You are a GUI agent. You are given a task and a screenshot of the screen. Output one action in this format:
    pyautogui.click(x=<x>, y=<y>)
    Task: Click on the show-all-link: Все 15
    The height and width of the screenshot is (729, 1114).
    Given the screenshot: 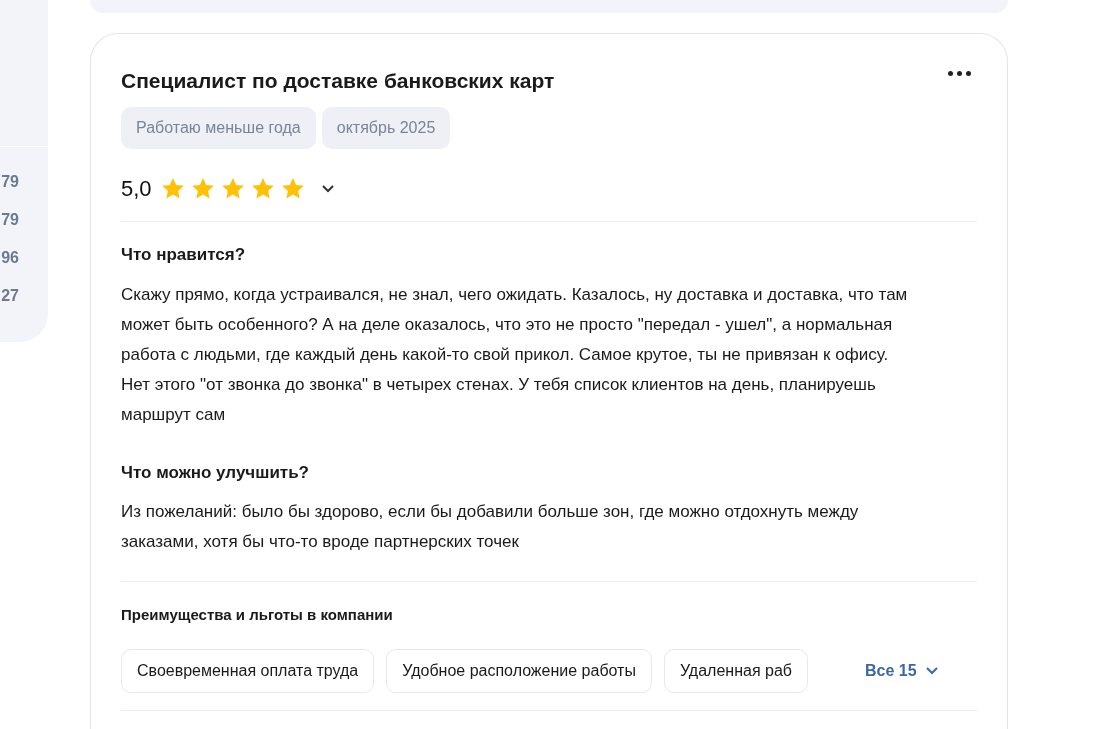 What is the action you would take?
    pyautogui.click(x=902, y=670)
    